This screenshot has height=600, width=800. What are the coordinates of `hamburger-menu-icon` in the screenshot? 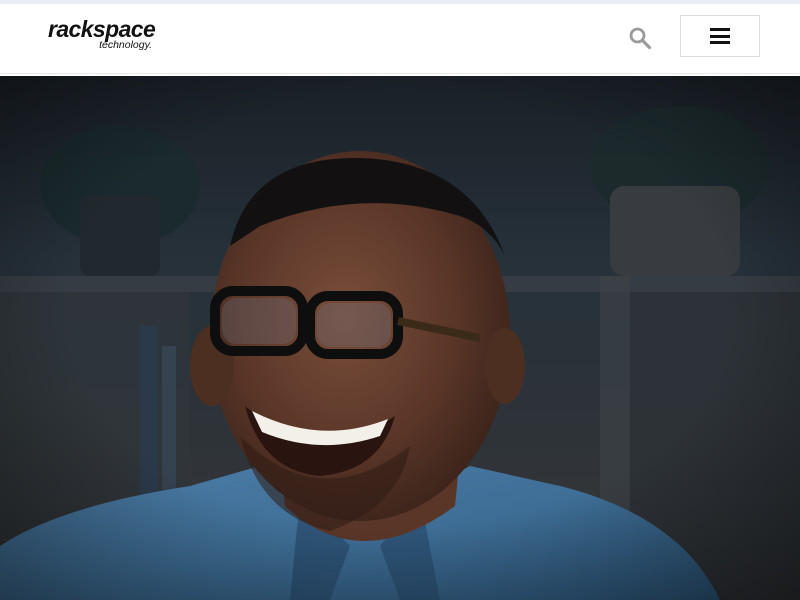 It's located at (720, 36).